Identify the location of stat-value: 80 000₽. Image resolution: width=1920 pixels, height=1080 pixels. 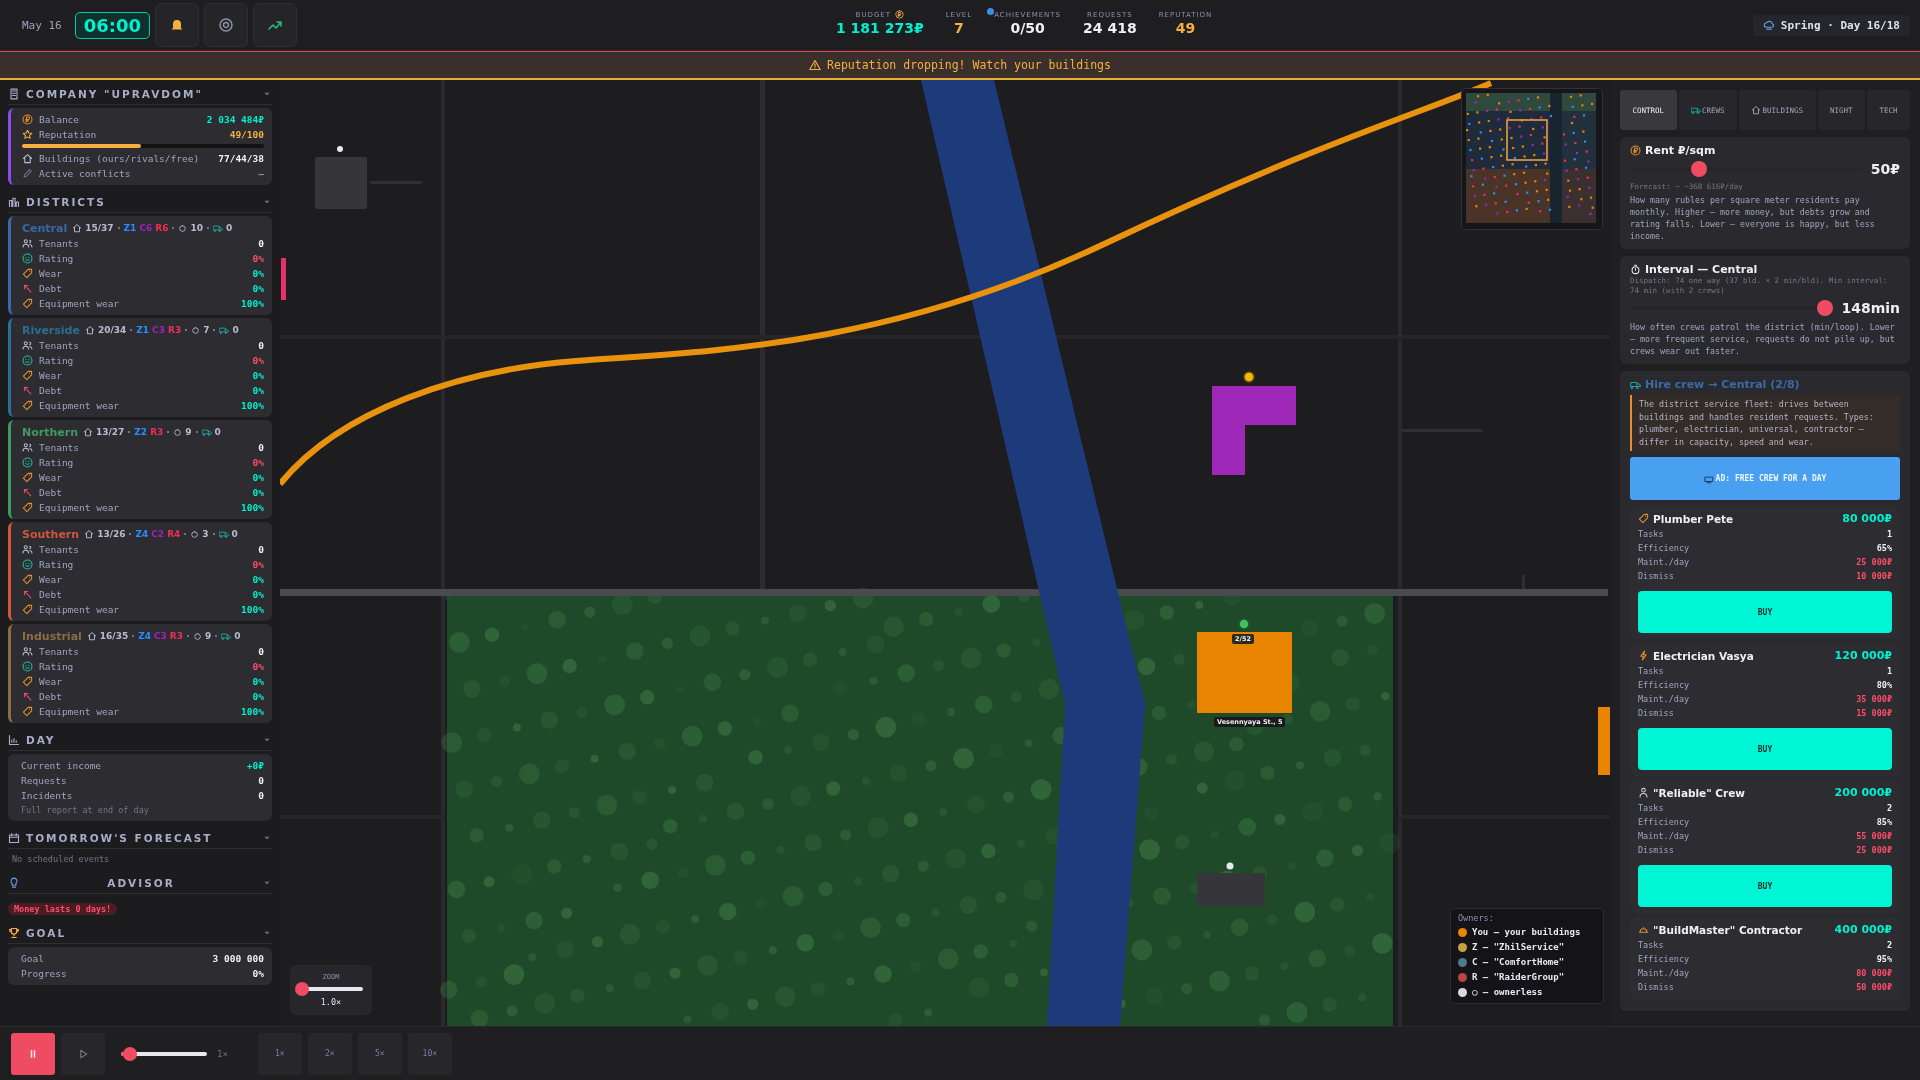
(1874, 973).